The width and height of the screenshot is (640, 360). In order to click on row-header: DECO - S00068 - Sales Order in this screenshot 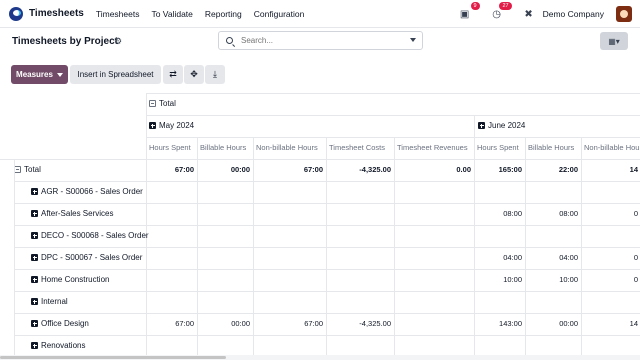, I will do `click(90, 235)`.